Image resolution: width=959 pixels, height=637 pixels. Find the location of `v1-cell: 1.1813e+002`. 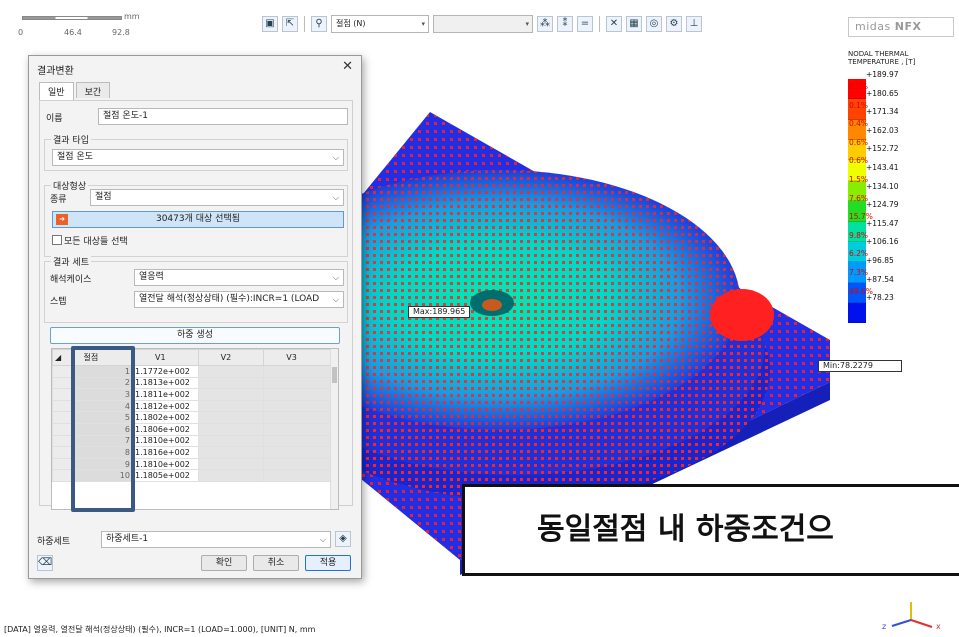

v1-cell: 1.1813e+002 is located at coordinates (165, 383).